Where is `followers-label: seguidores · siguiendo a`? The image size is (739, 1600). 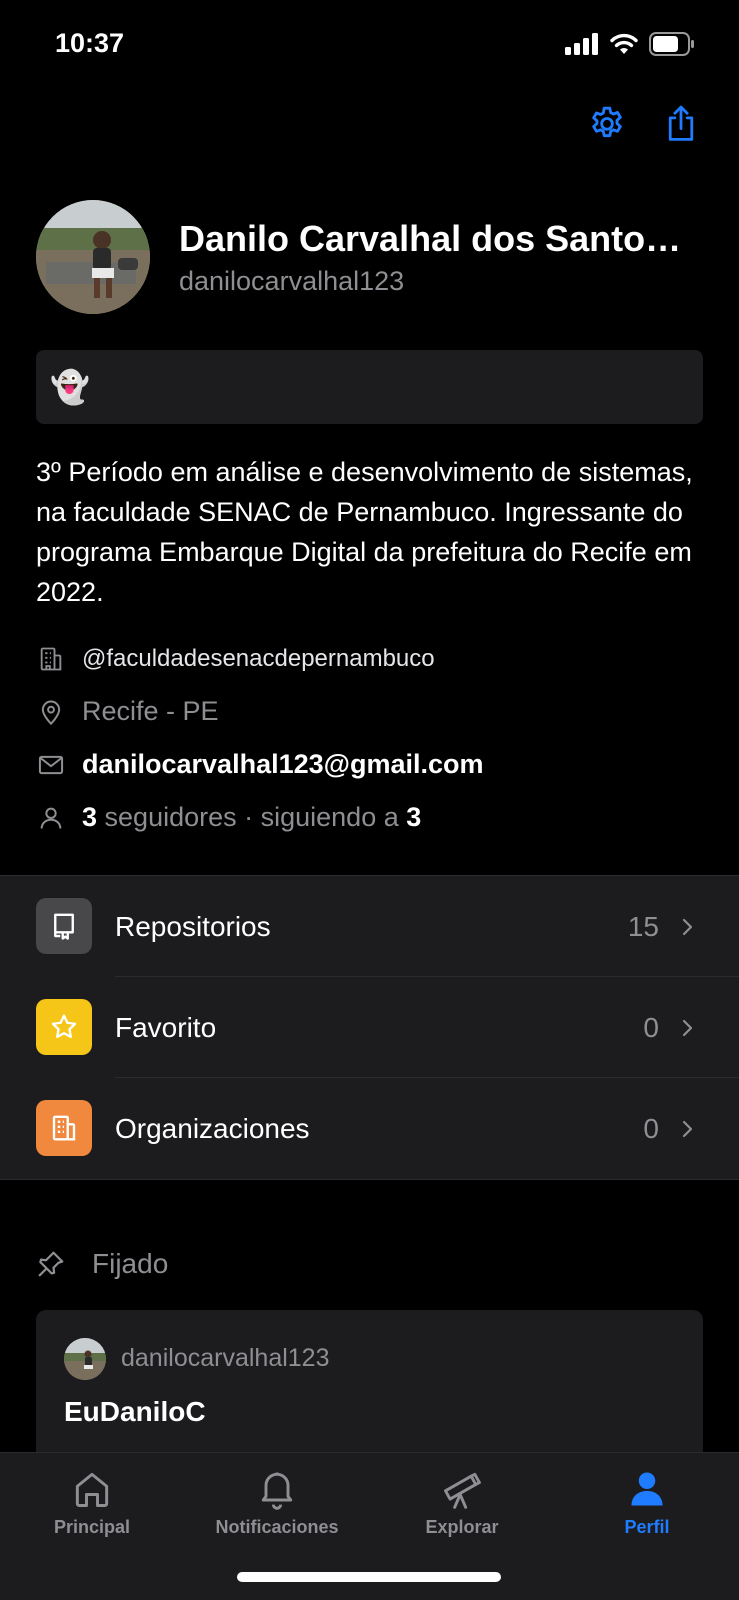 followers-label: seguidores · siguiendo a is located at coordinates (252, 817).